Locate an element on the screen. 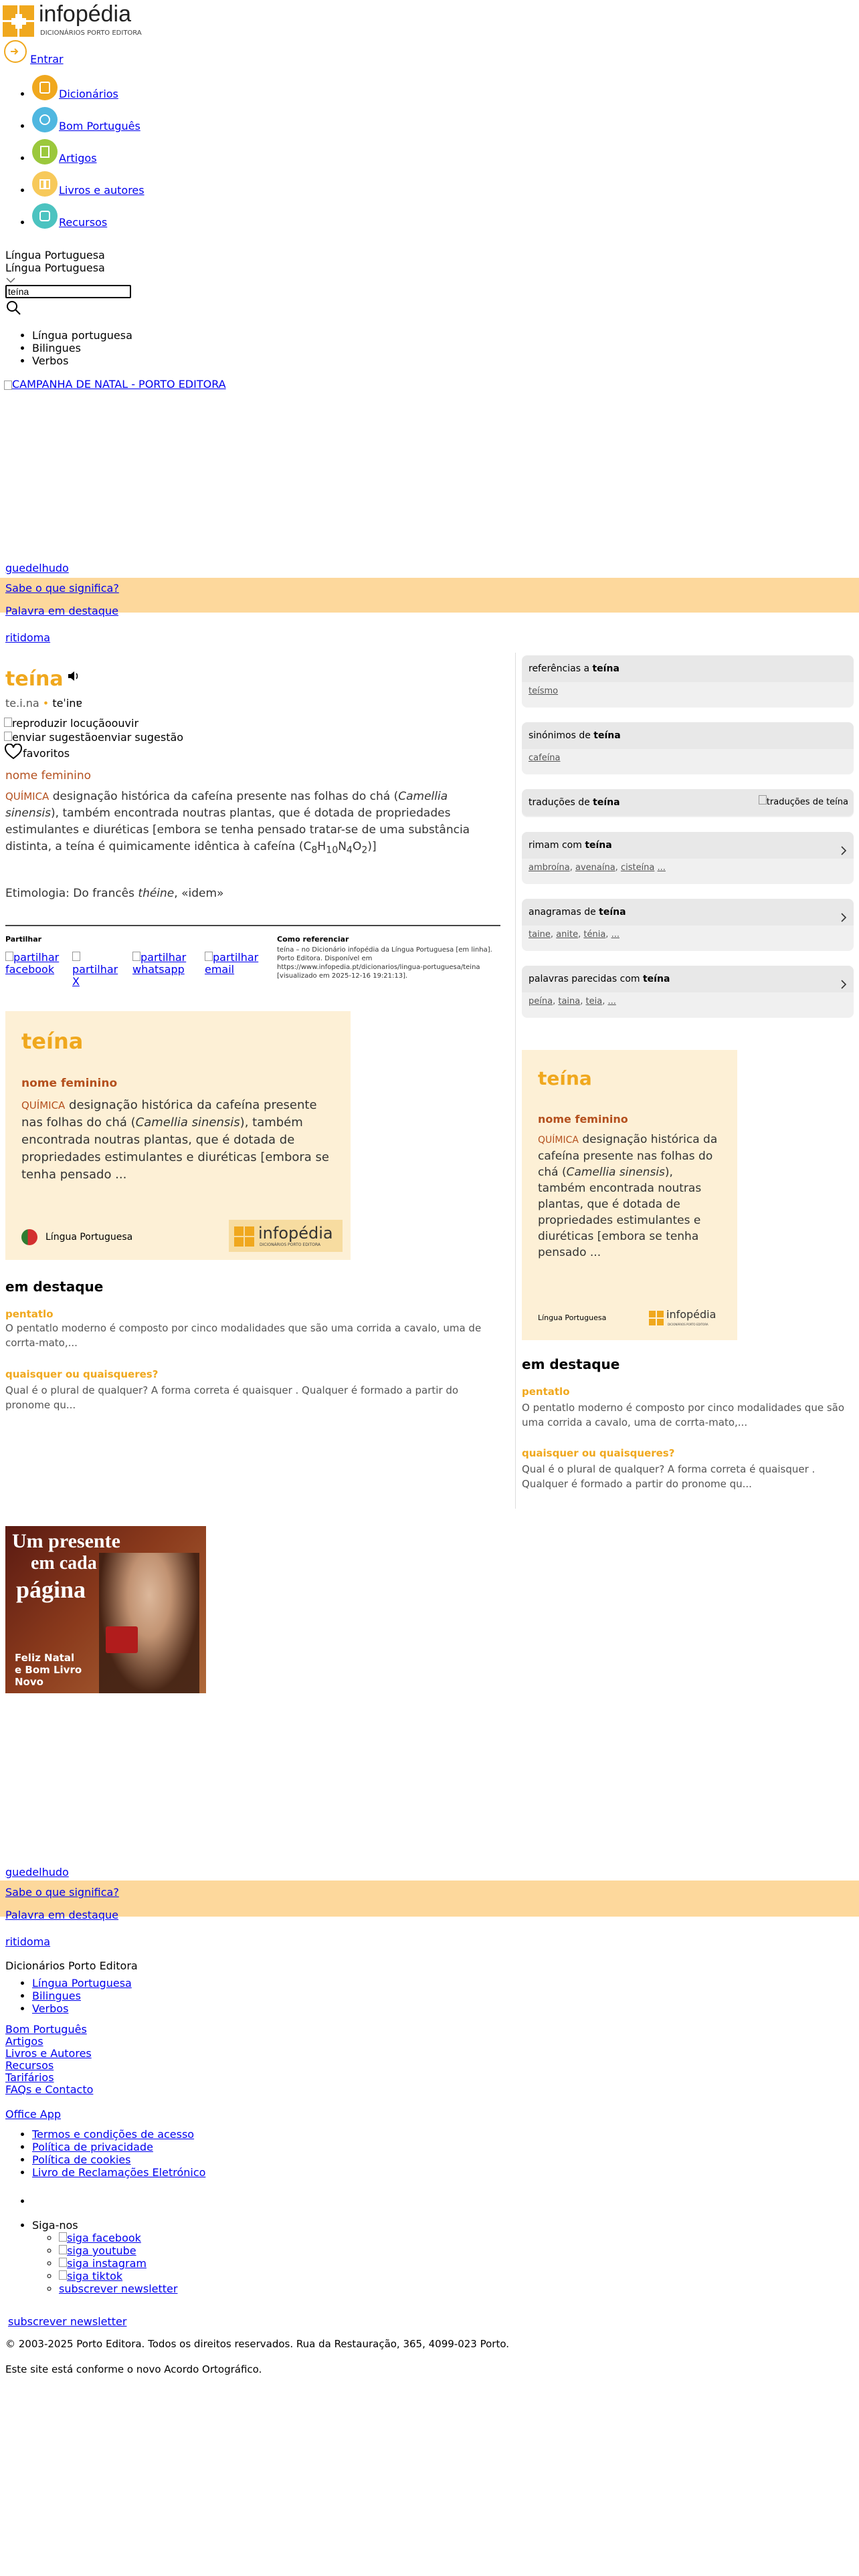  suggest-label: enviar sugestão is located at coordinates (140, 737).